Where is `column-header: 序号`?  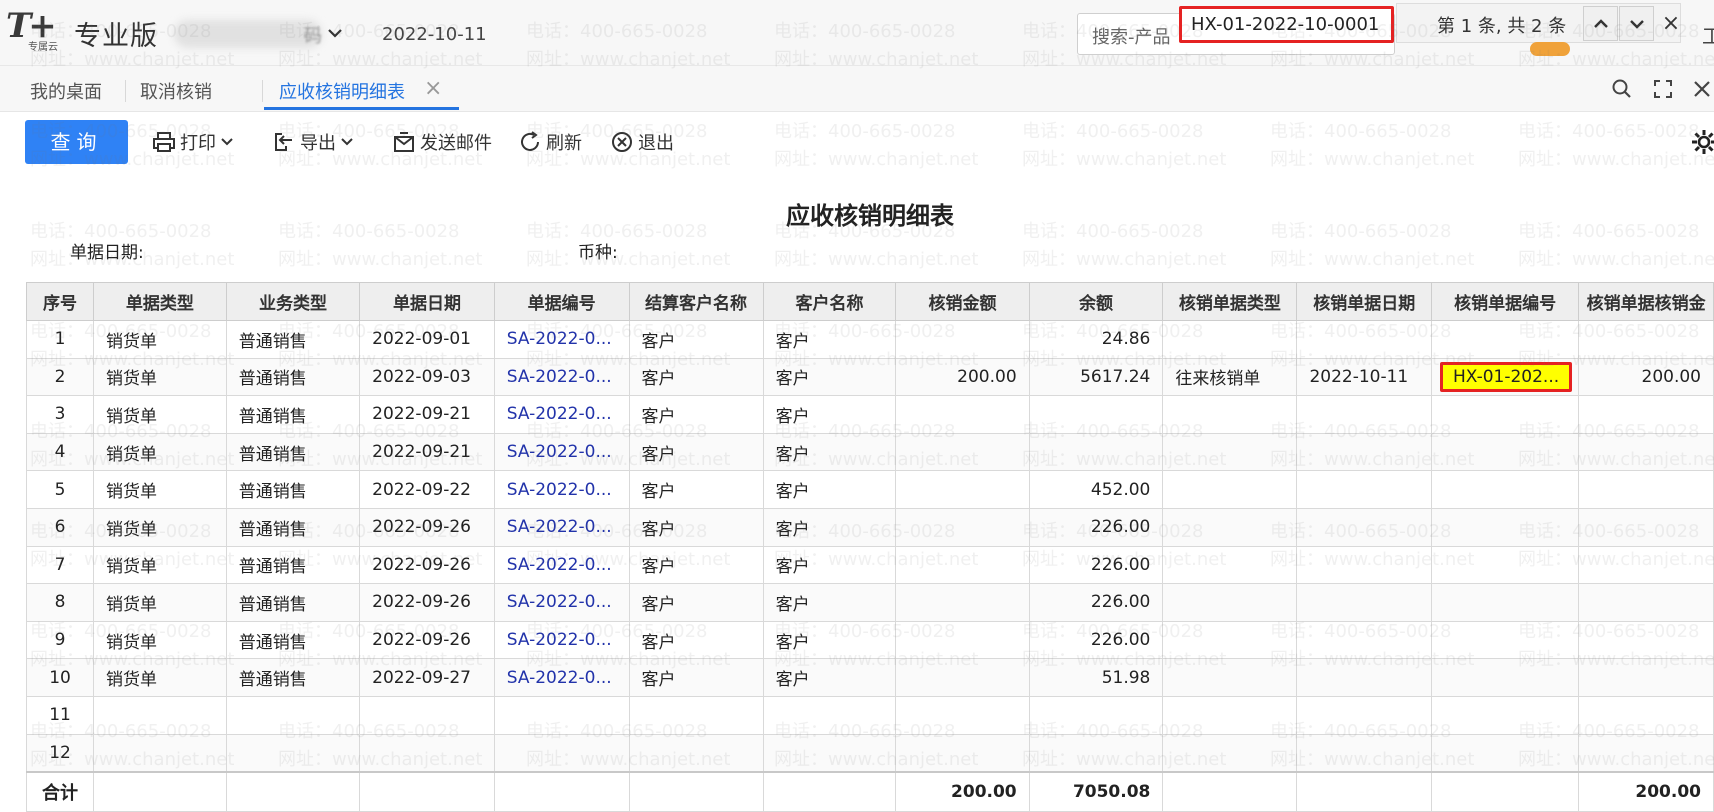
column-header: 序号 is located at coordinates (60, 301).